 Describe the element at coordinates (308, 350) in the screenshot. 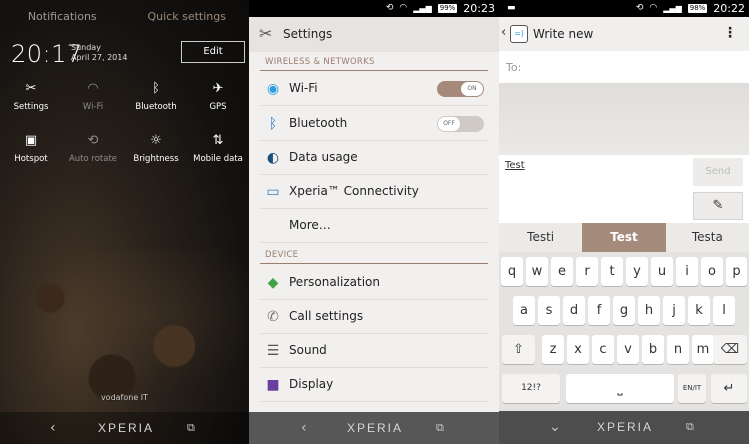

I see `row-label: Sound` at that location.